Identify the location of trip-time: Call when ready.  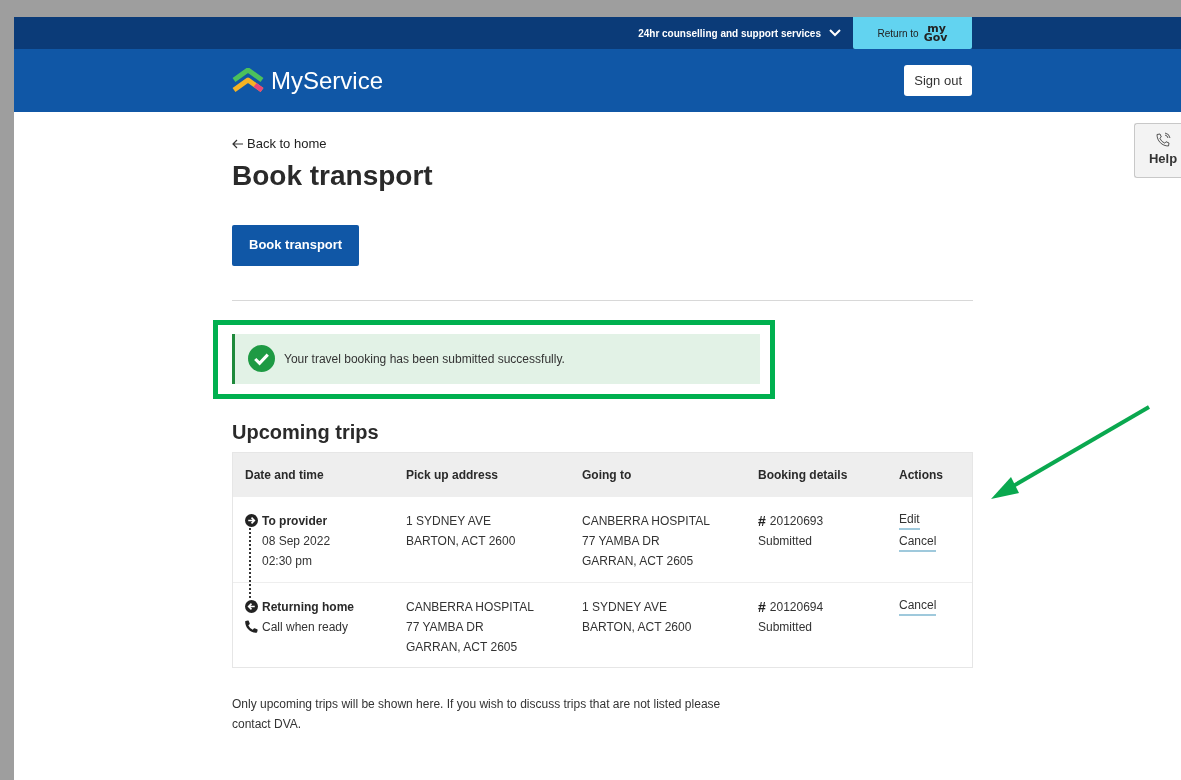
(305, 627).